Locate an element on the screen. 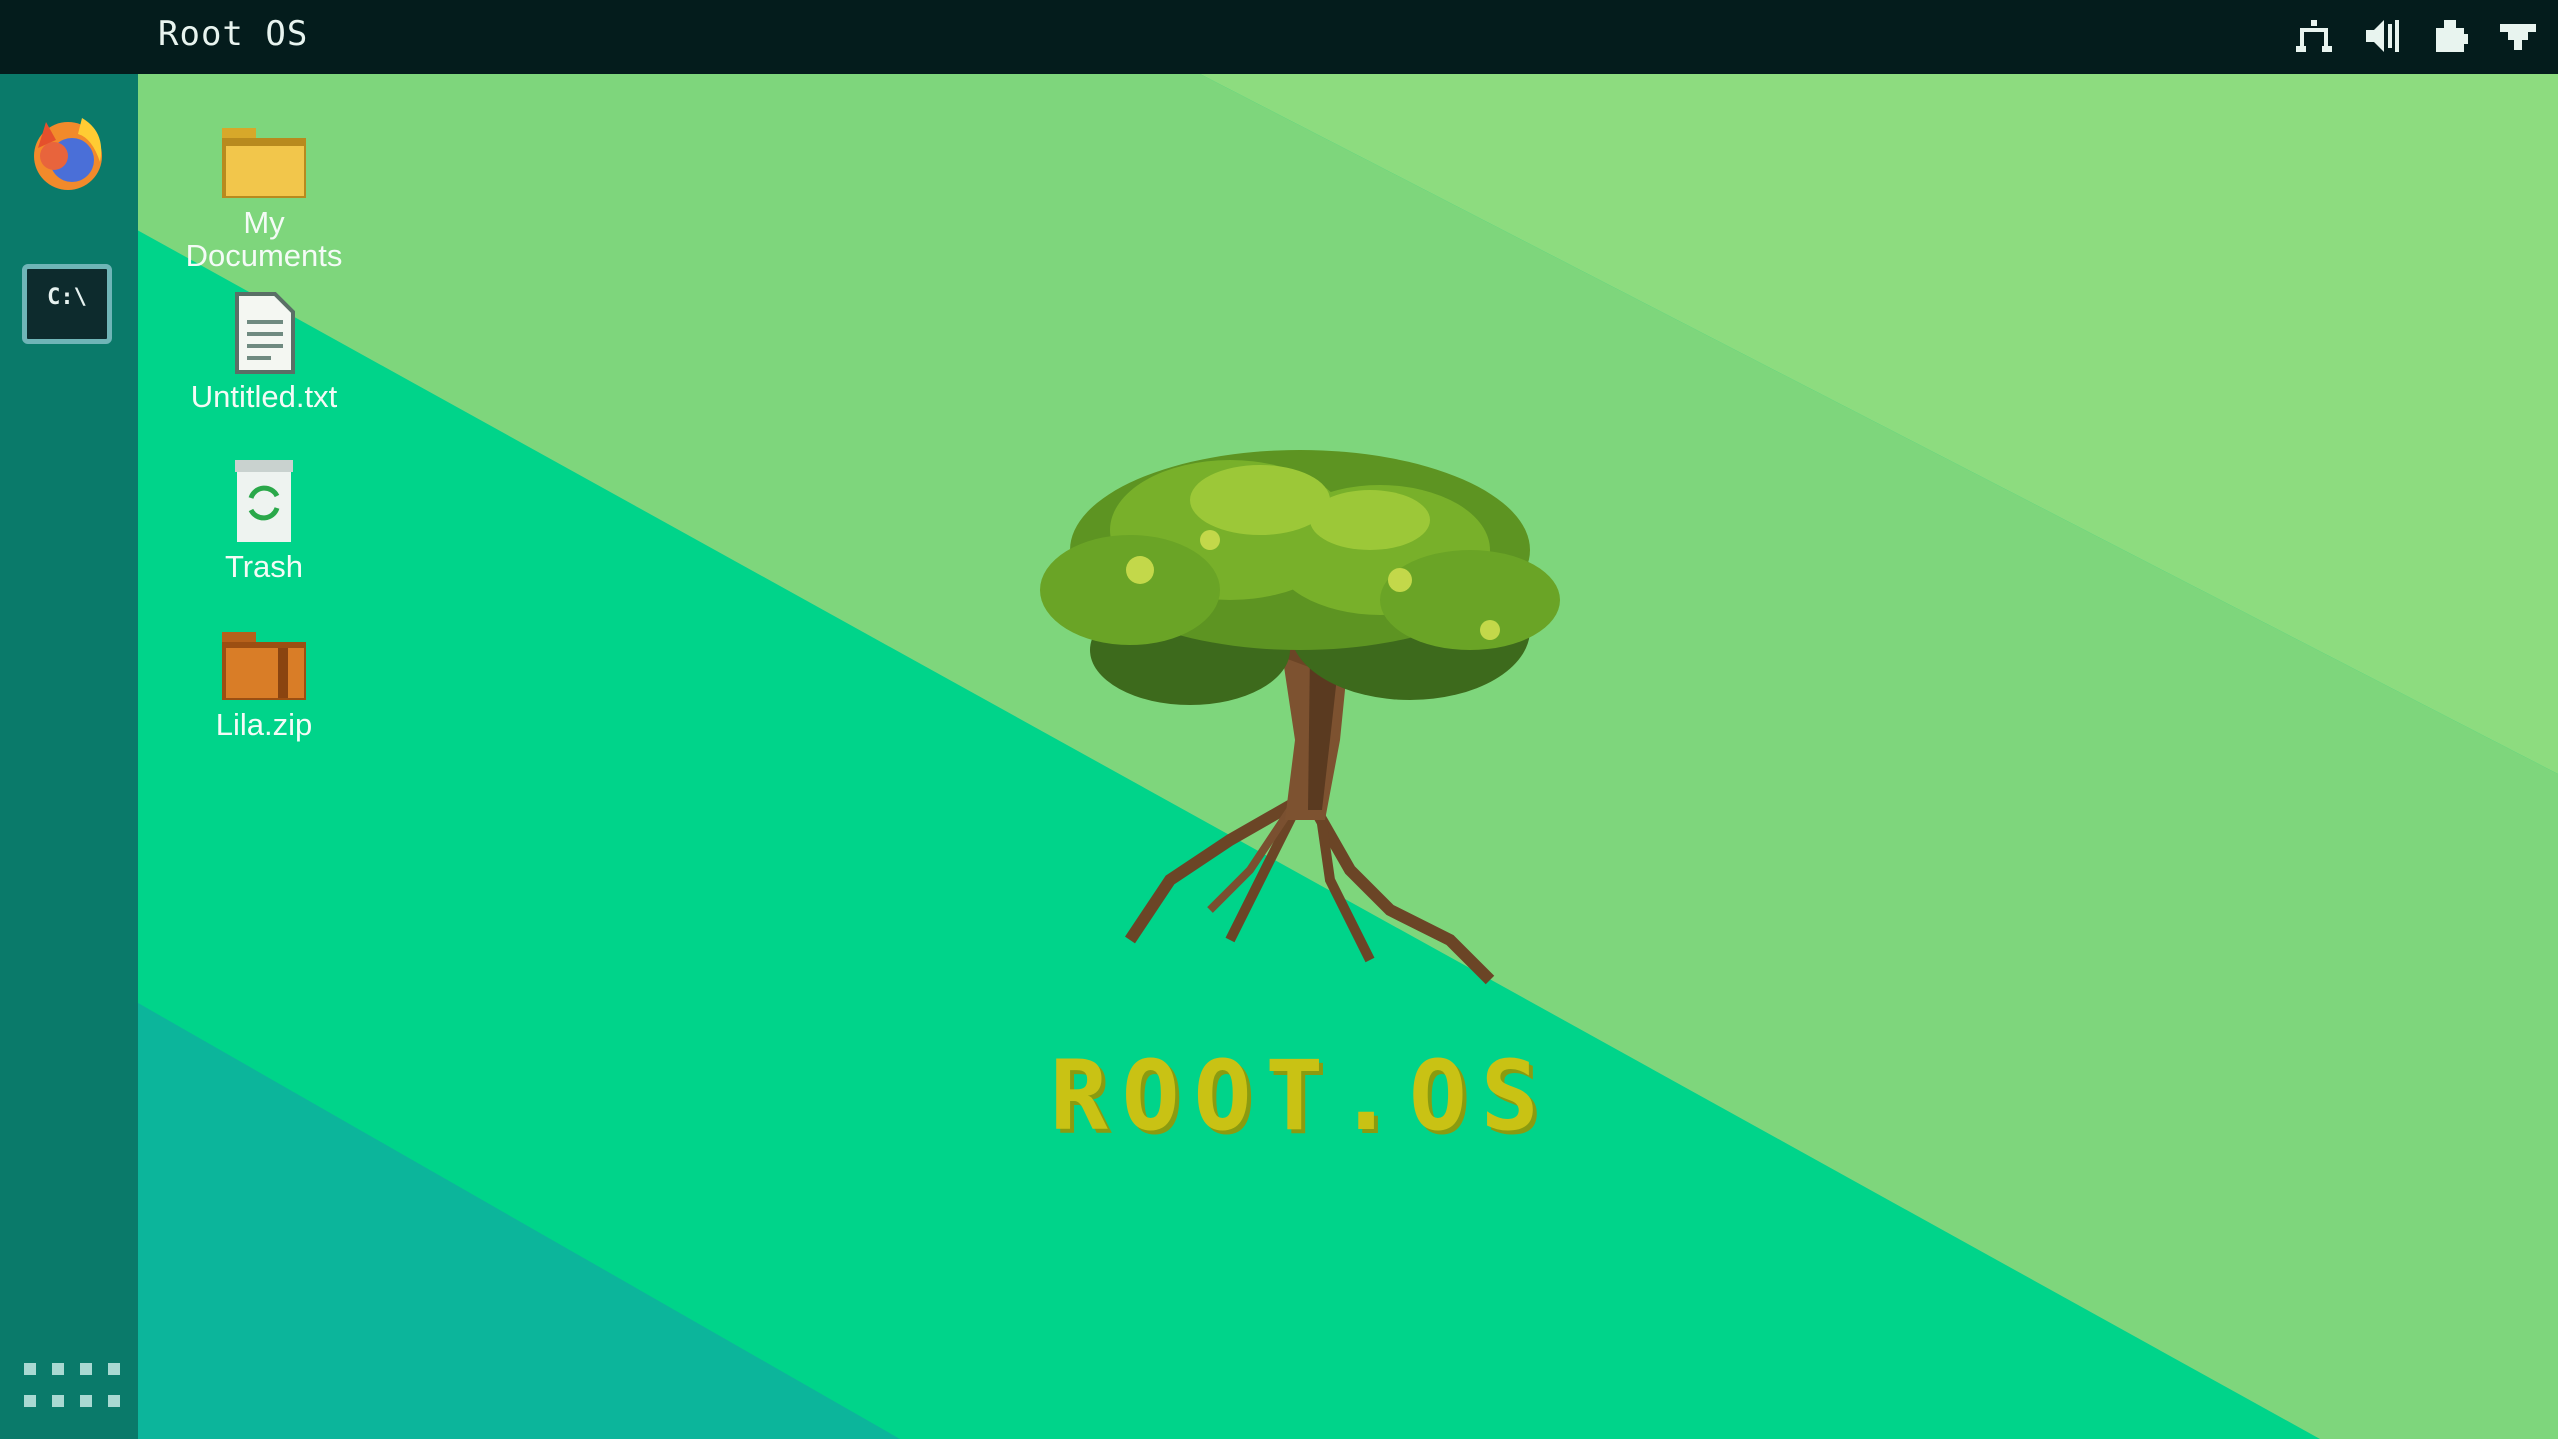 This screenshot has width=2558, height=1439. desktop-icon-trash: Trash is located at coordinates (264, 520).